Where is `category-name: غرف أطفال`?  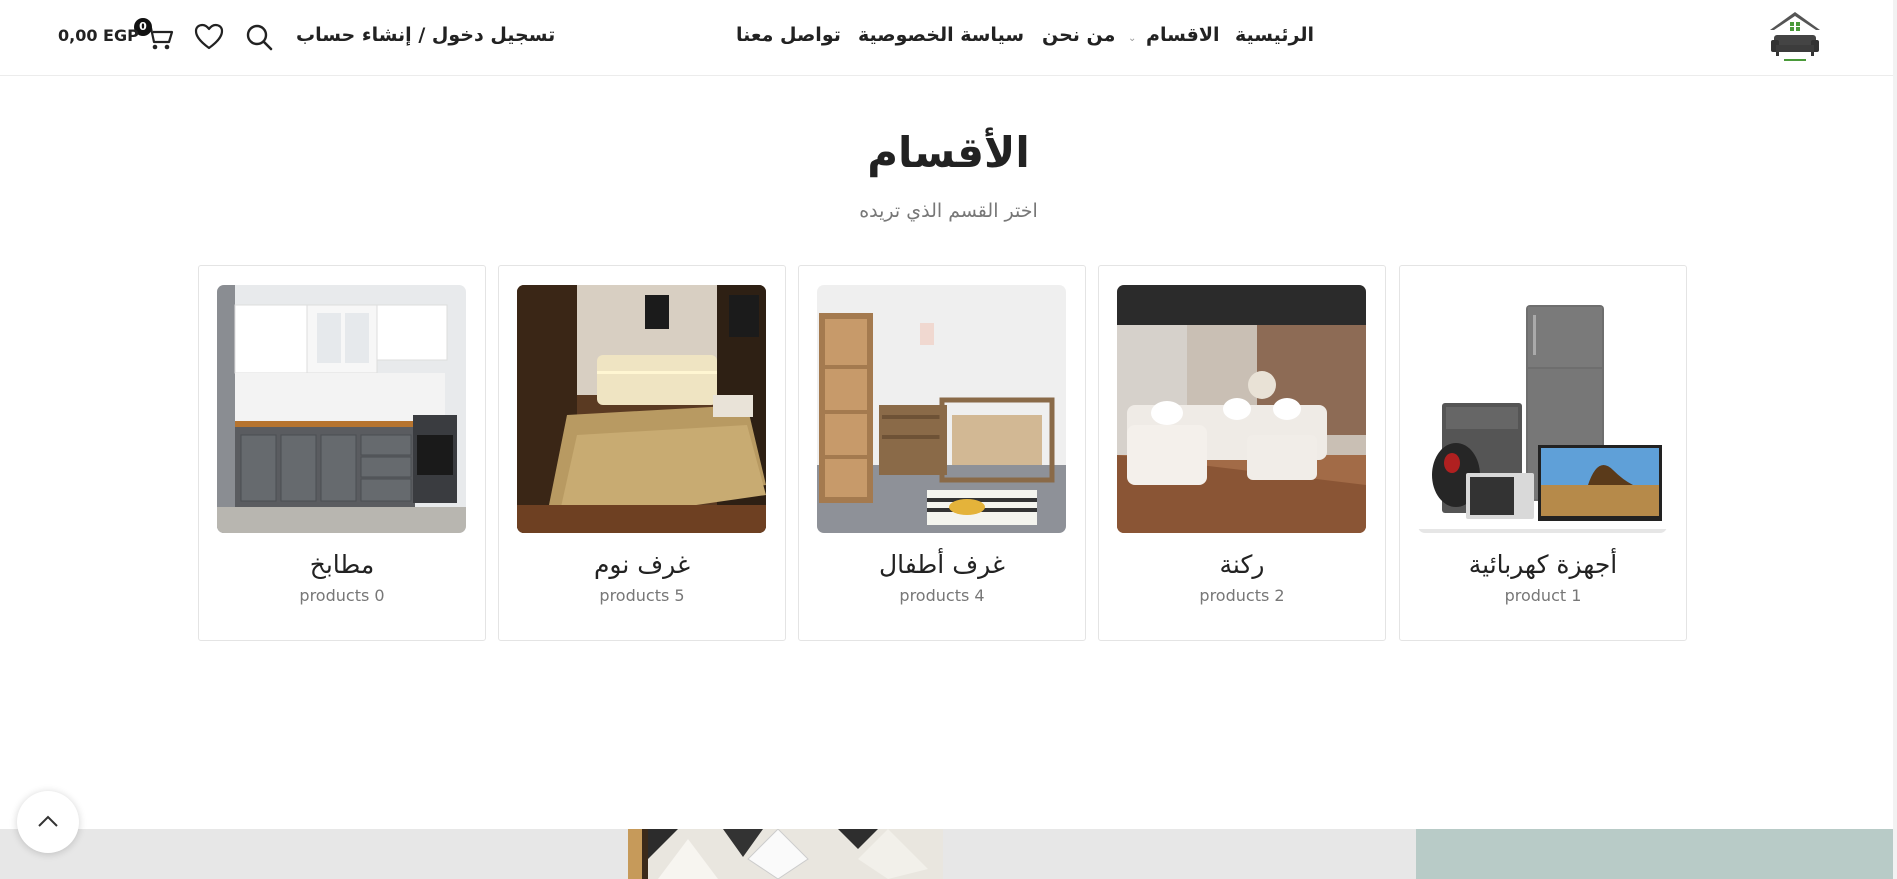
category-name: غرف أطفال is located at coordinates (942, 564).